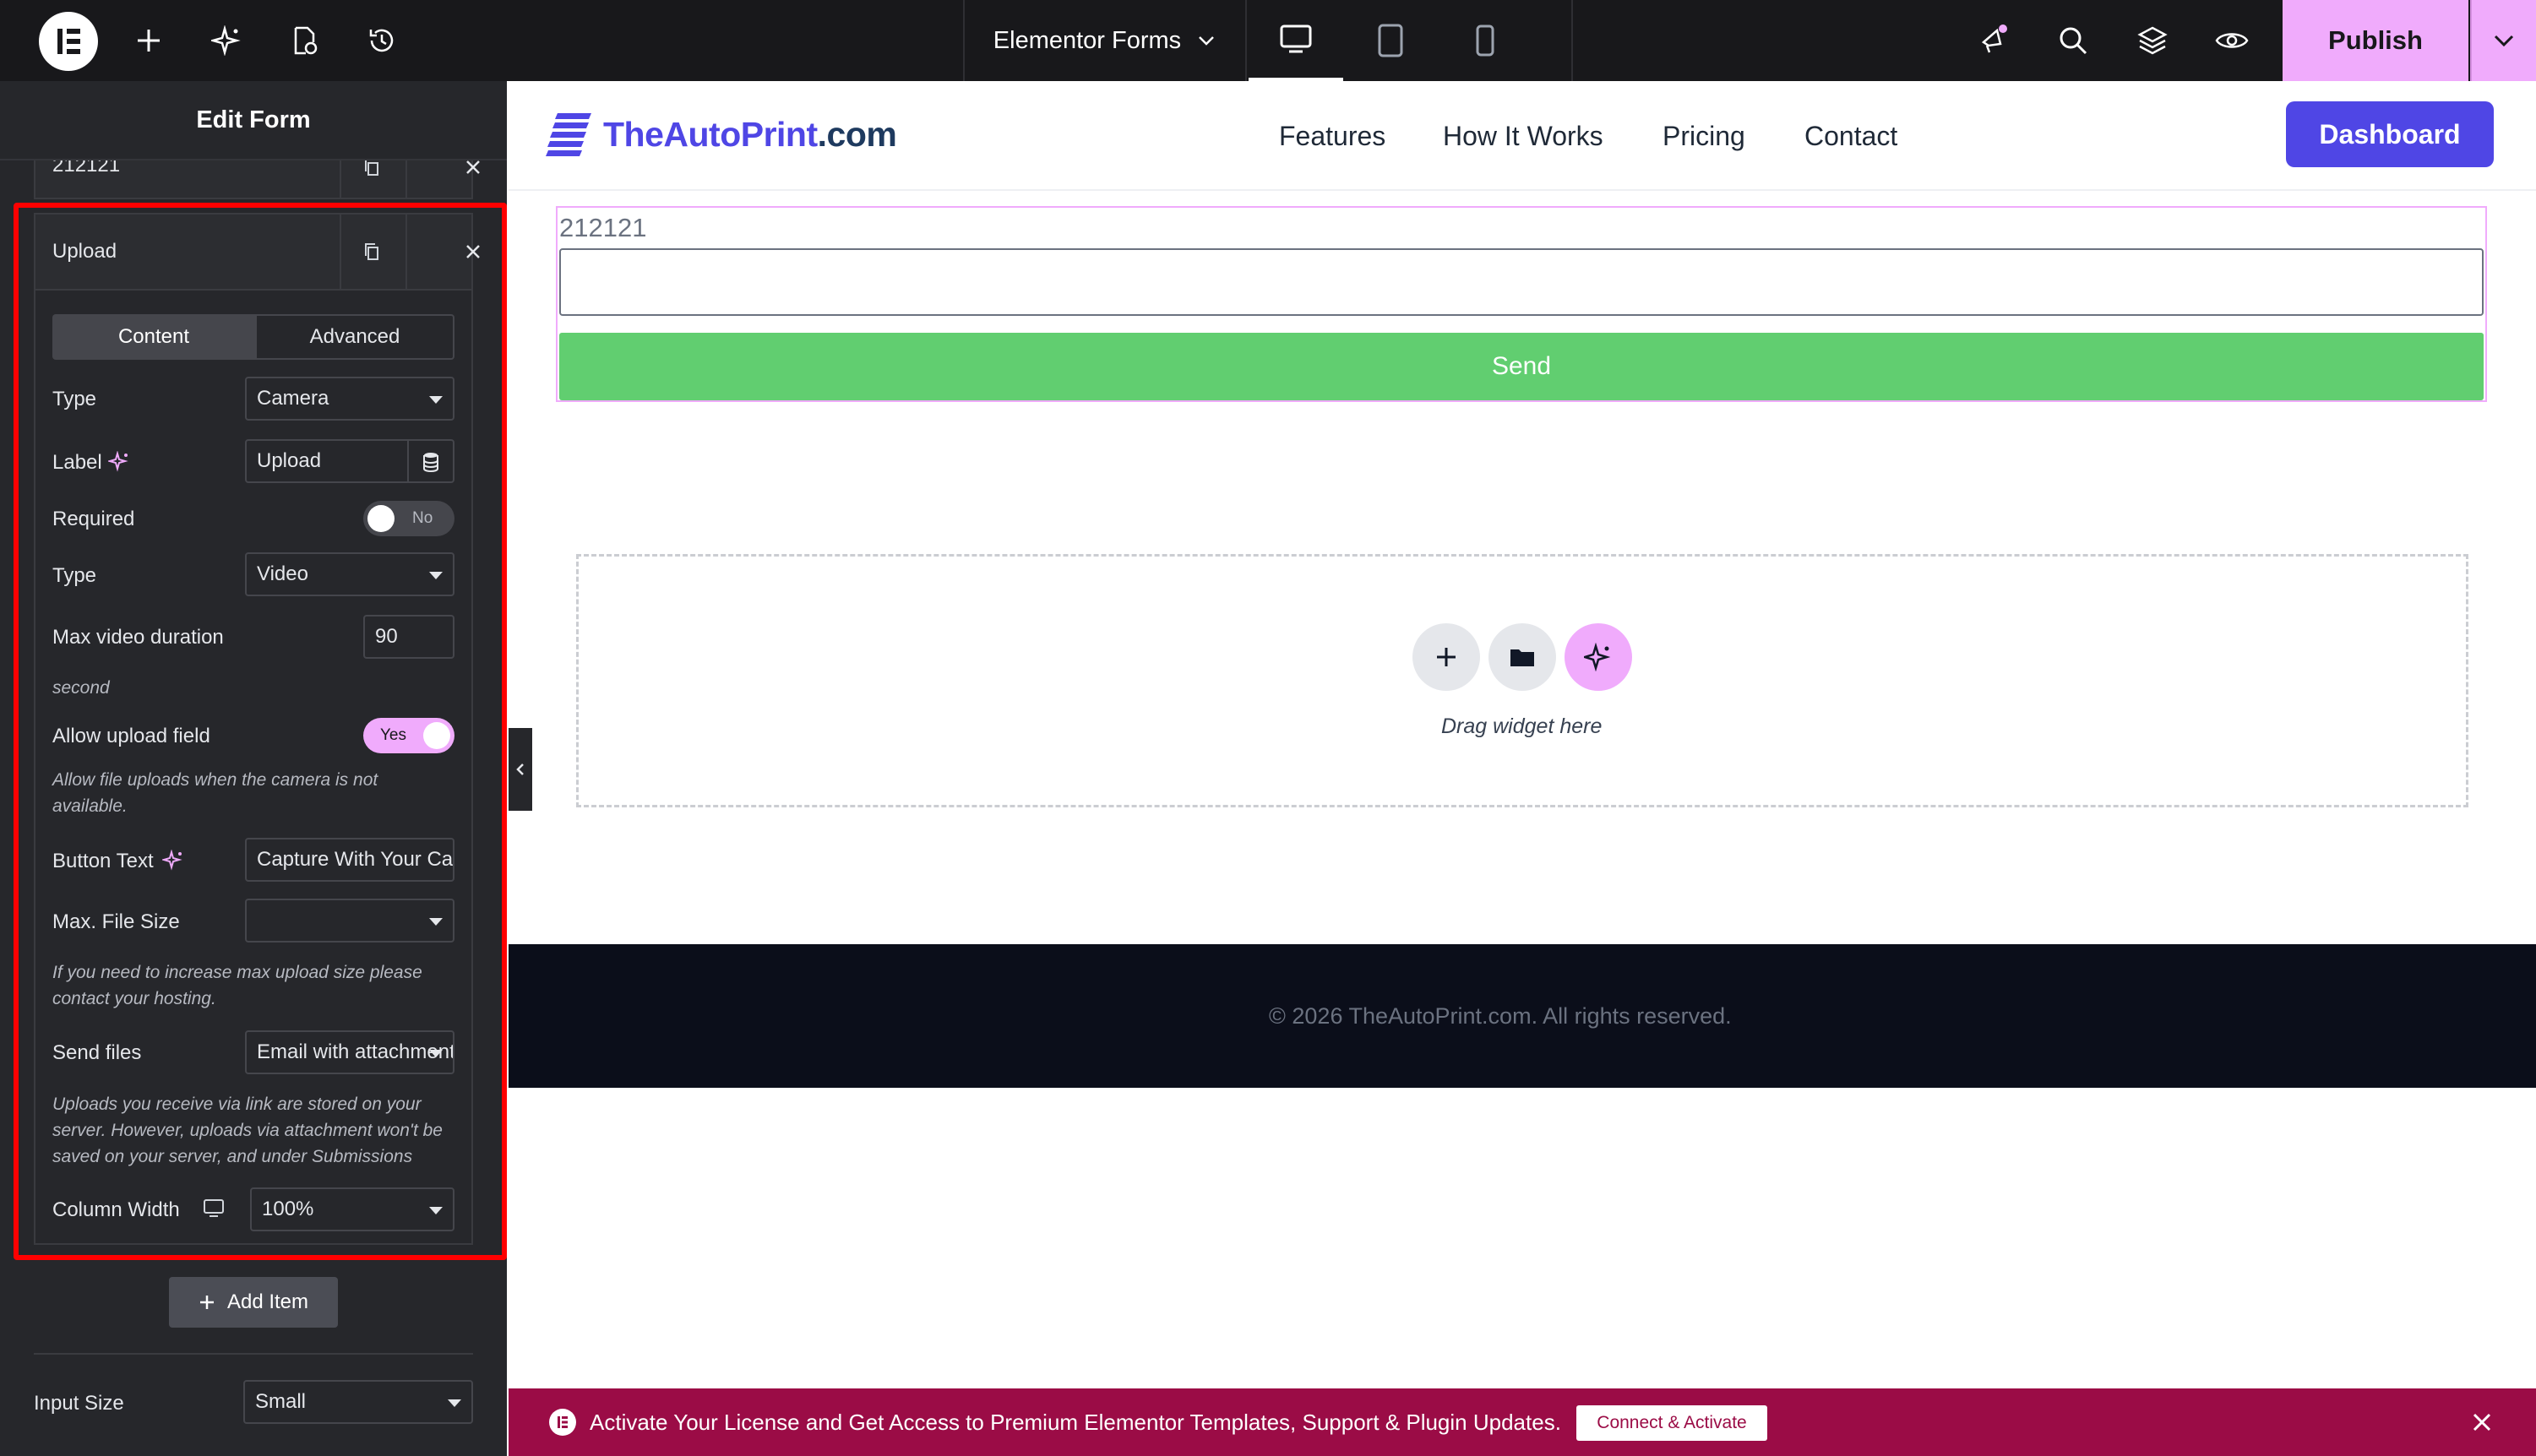 This screenshot has height=1456, width=2536. I want to click on button-text-input: Capture With Your Camera, so click(349, 860).